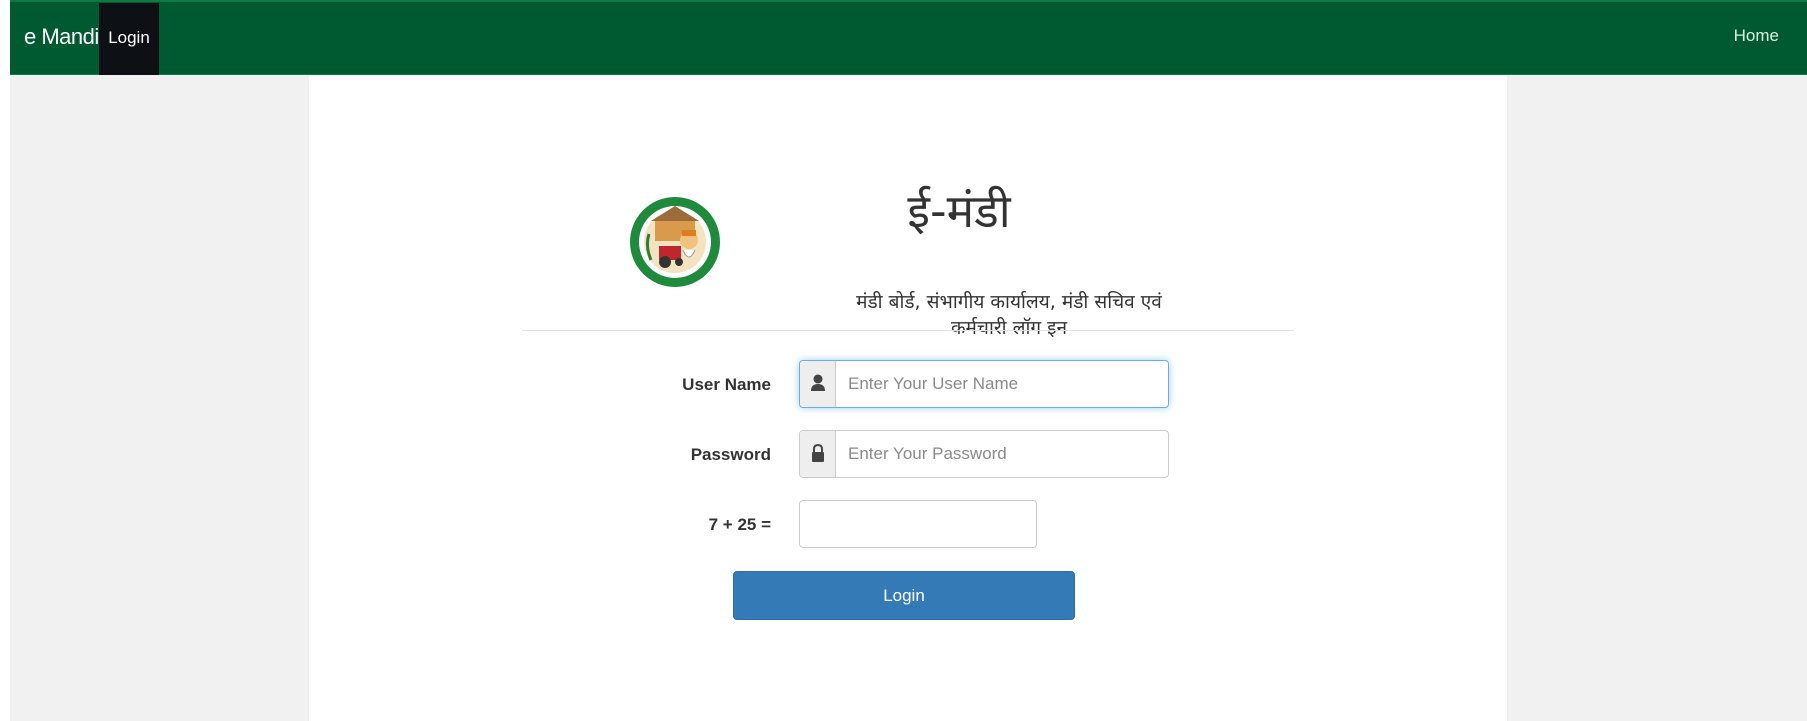 The width and height of the screenshot is (1807, 721). Describe the element at coordinates (908, 37) in the screenshot. I see `top-navbar: e Mandi Login Home` at that location.